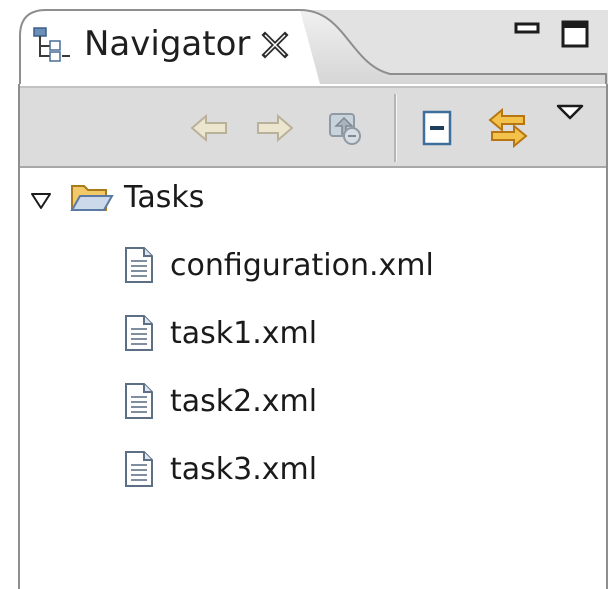  Describe the element at coordinates (344, 128) in the screenshot. I see `up-folder-icon` at that location.